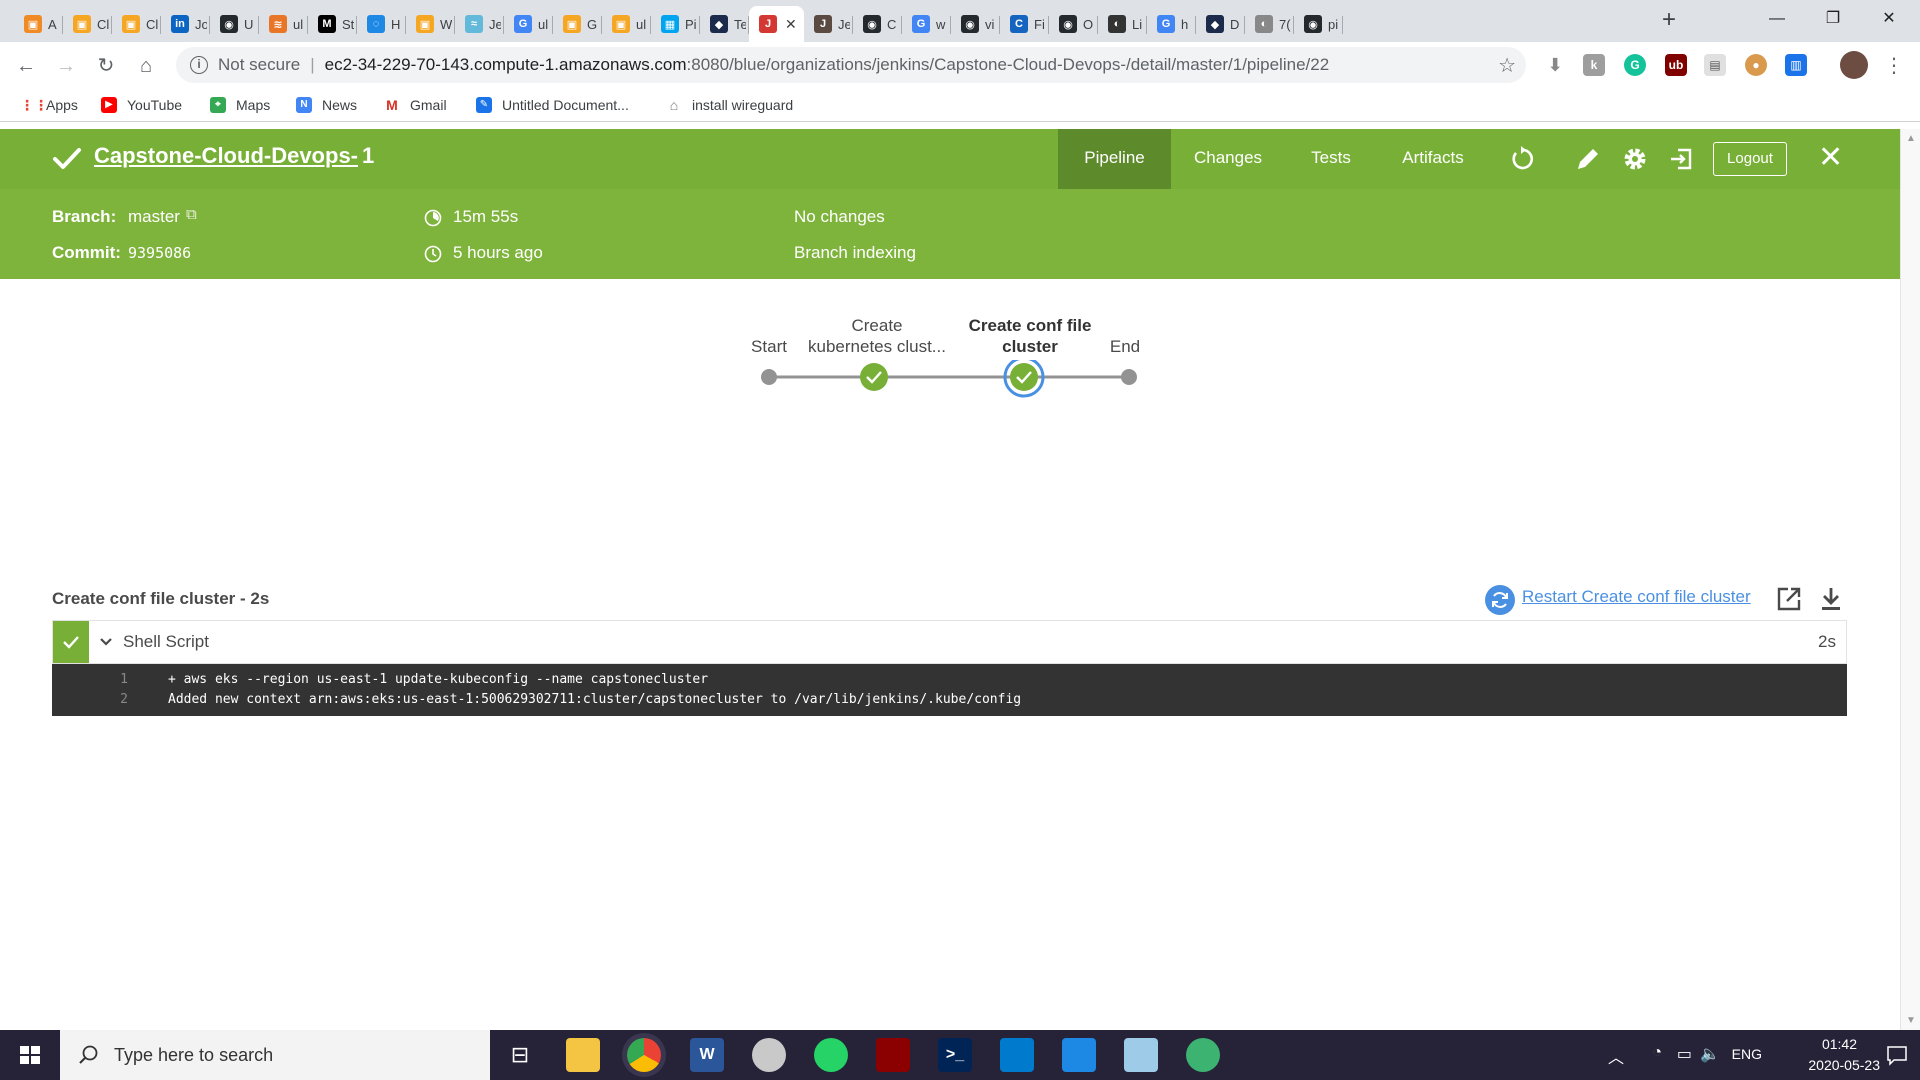  I want to click on notepad-icon, so click(1141, 1055).